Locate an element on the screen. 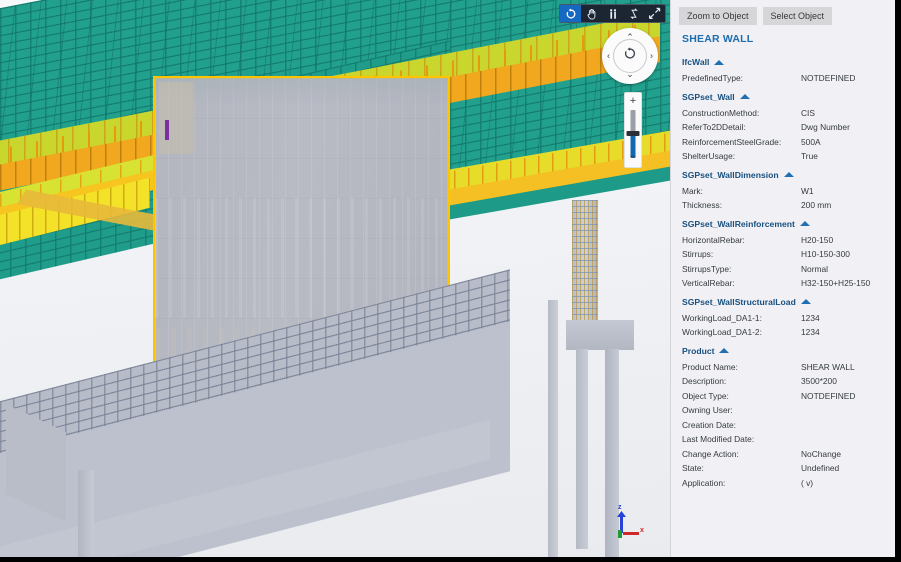 Image resolution: width=901 pixels, height=562 pixels. property-row: Application: ( v) is located at coordinates (783, 483).